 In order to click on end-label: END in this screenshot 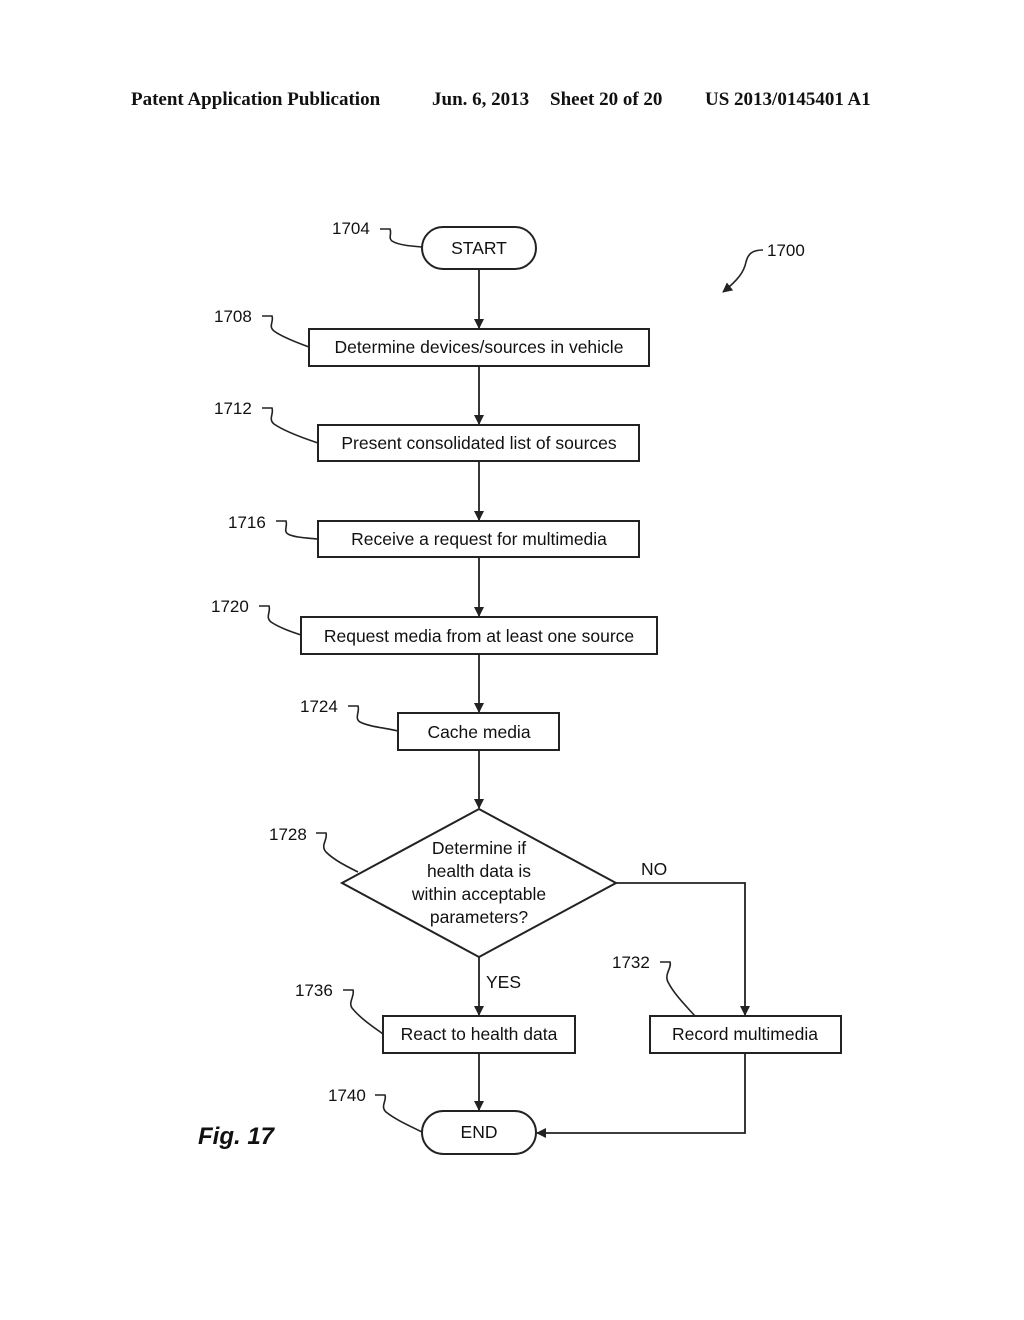, I will do `click(479, 1132)`.